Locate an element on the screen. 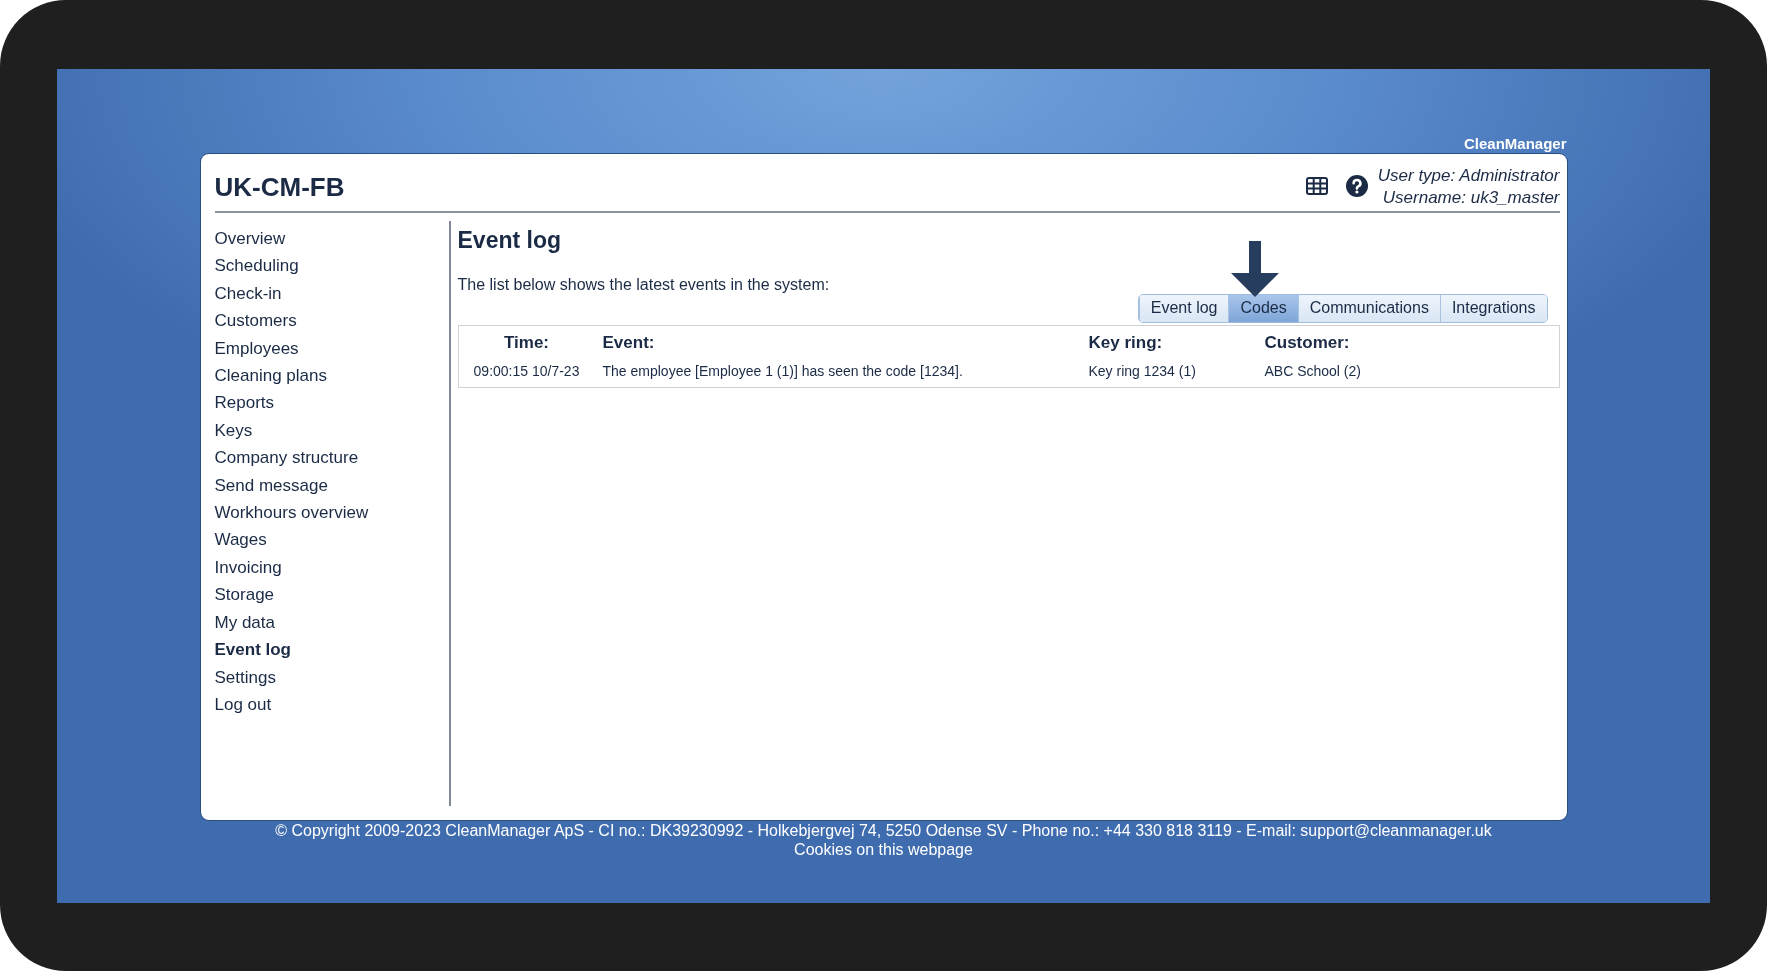  nav-link: Employees is located at coordinates (256, 348).